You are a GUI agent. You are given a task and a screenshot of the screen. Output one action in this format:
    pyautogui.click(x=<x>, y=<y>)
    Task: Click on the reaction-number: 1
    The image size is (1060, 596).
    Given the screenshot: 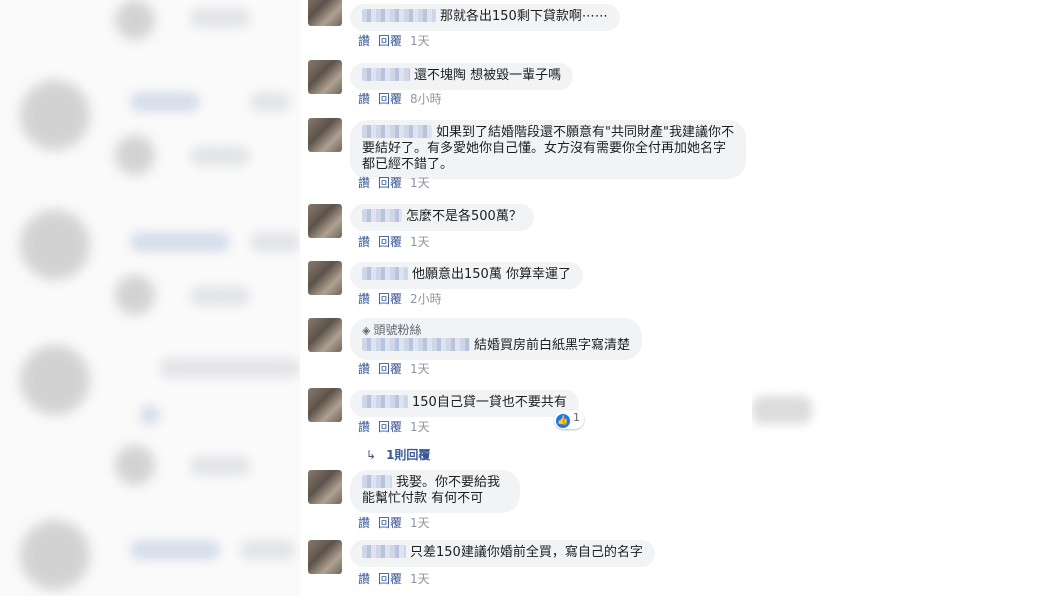 What is the action you would take?
    pyautogui.click(x=576, y=417)
    